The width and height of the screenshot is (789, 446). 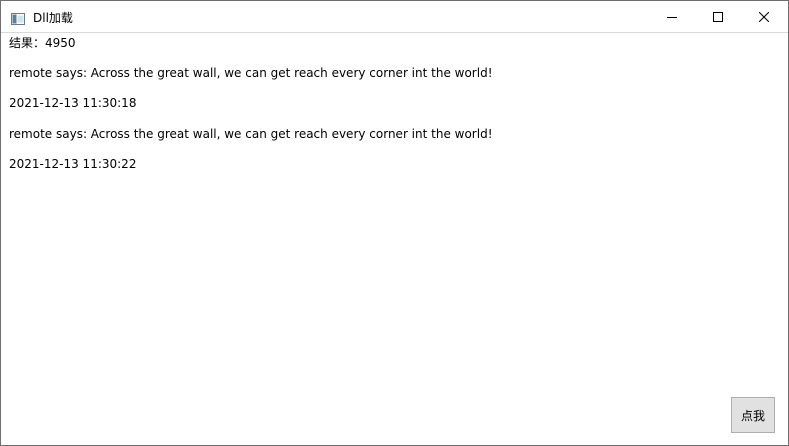 What do you see at coordinates (73, 164) in the screenshot?
I see `timestamp-line: 2021-12-13 11:30:22` at bounding box center [73, 164].